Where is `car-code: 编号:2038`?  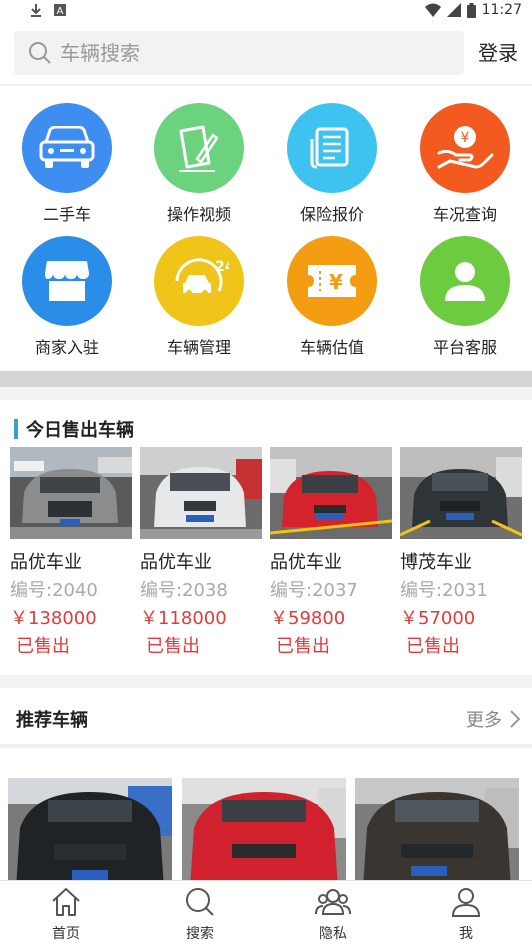
car-code: 编号:2038 is located at coordinates (184, 590).